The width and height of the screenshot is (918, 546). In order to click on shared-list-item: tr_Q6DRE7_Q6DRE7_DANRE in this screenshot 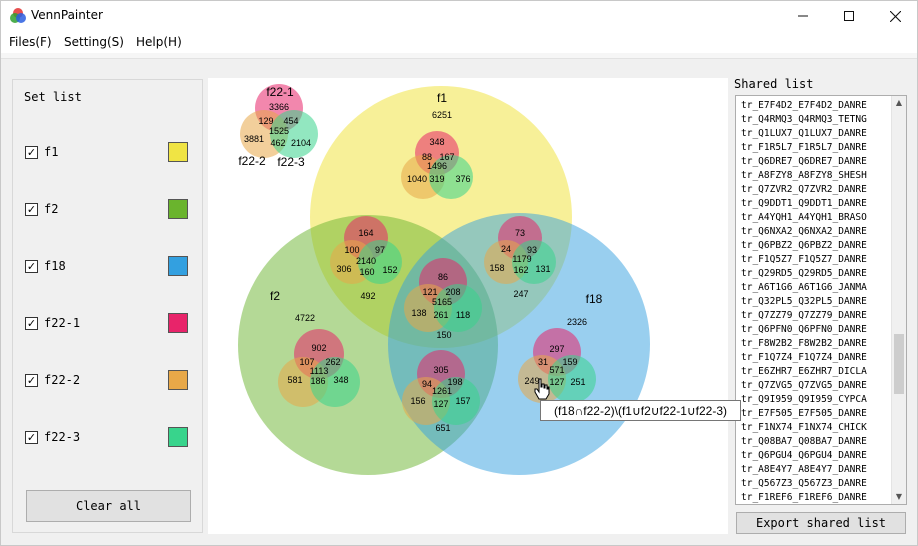, I will do `click(804, 161)`.